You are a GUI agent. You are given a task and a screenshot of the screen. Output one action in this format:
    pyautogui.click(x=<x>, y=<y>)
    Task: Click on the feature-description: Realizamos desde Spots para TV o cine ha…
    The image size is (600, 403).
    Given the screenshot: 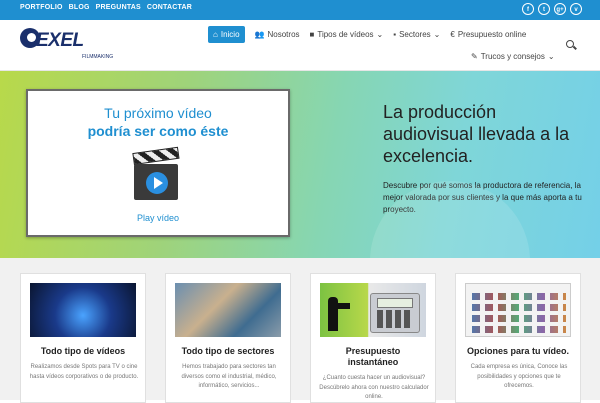 What is the action you would take?
    pyautogui.click(x=84, y=372)
    